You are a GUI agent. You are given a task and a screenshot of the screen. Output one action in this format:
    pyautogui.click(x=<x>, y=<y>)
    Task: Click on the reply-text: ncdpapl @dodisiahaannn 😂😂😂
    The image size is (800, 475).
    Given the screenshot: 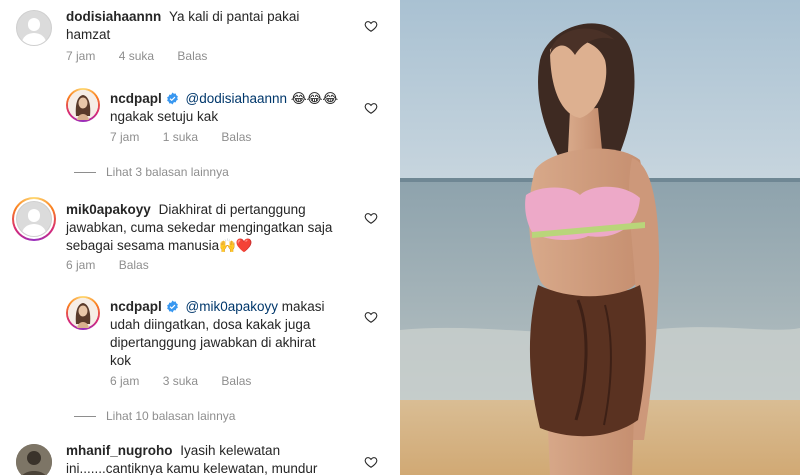 What is the action you would take?
    pyautogui.click(x=224, y=99)
    